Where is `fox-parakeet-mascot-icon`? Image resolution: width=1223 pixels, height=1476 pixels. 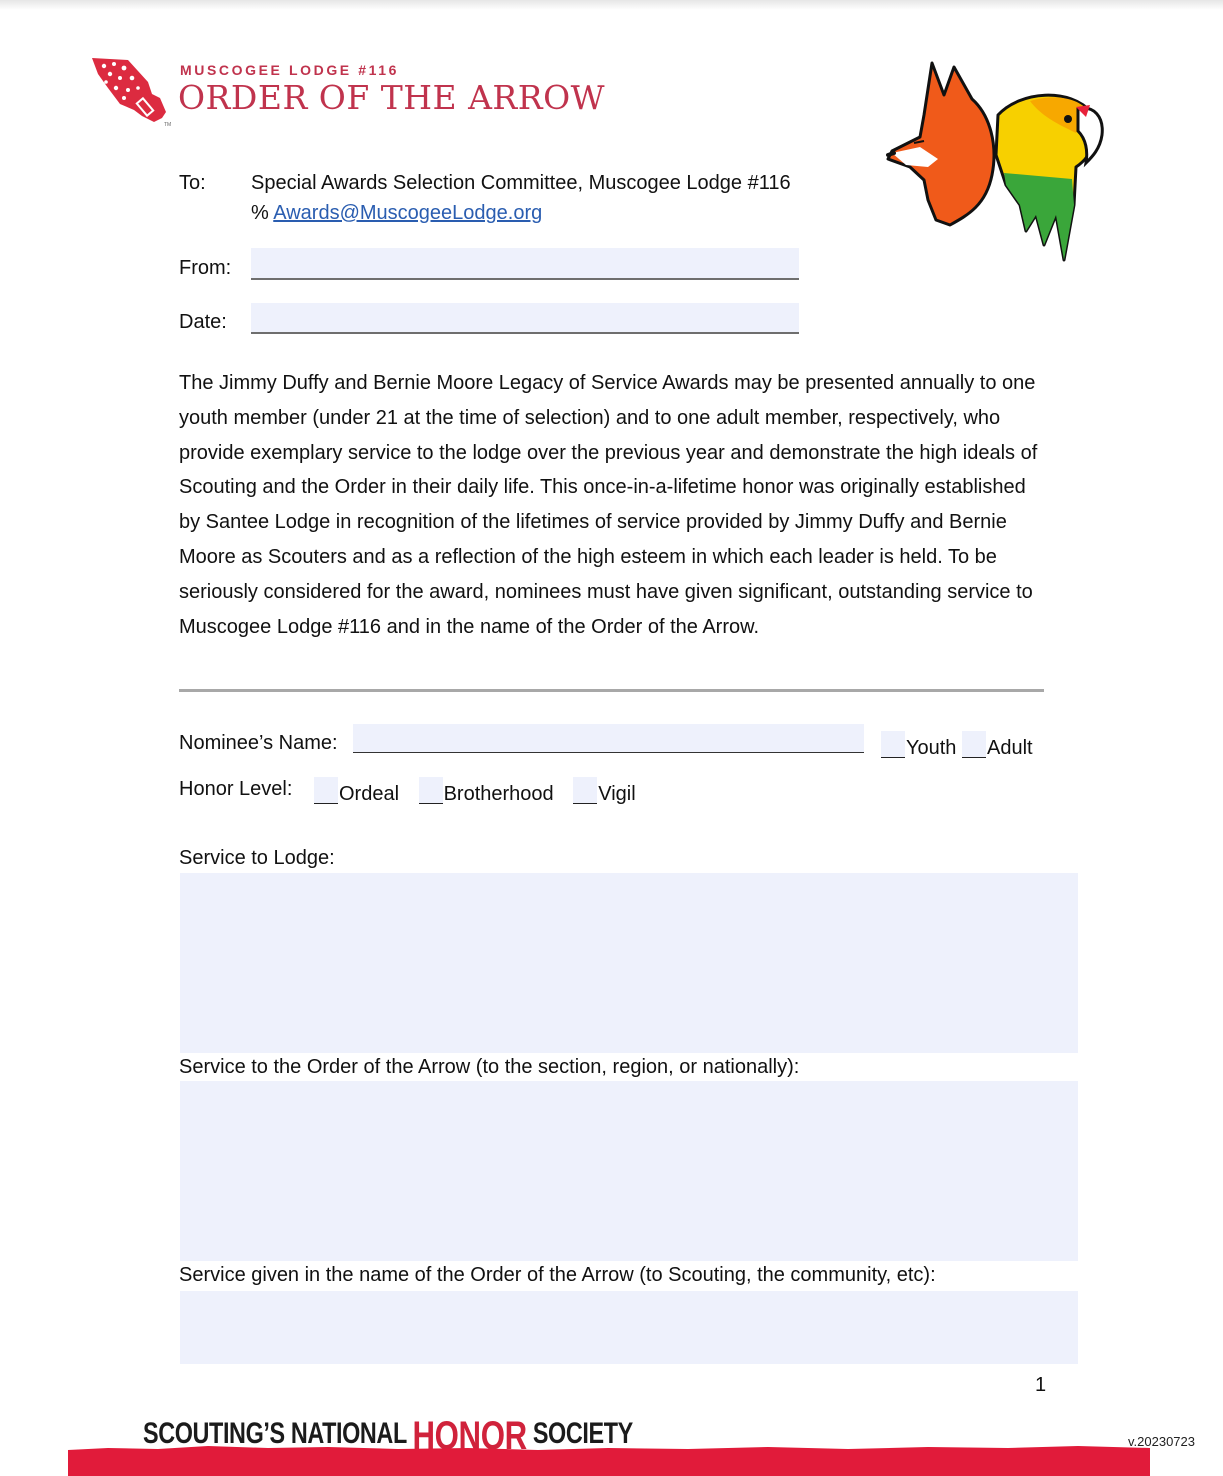
fox-parakeet-mascot-icon is located at coordinates (995, 161).